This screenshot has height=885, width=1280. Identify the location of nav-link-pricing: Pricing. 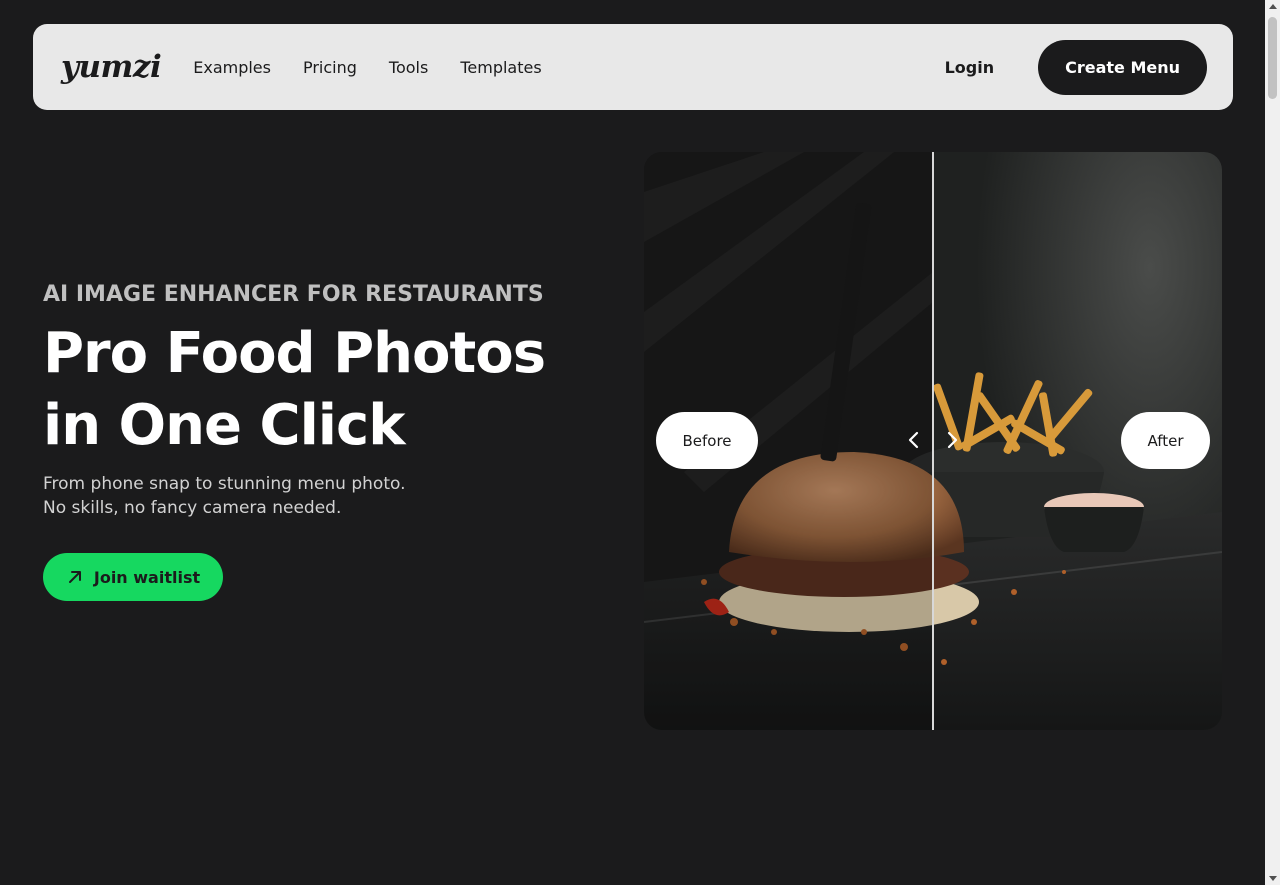
(330, 67).